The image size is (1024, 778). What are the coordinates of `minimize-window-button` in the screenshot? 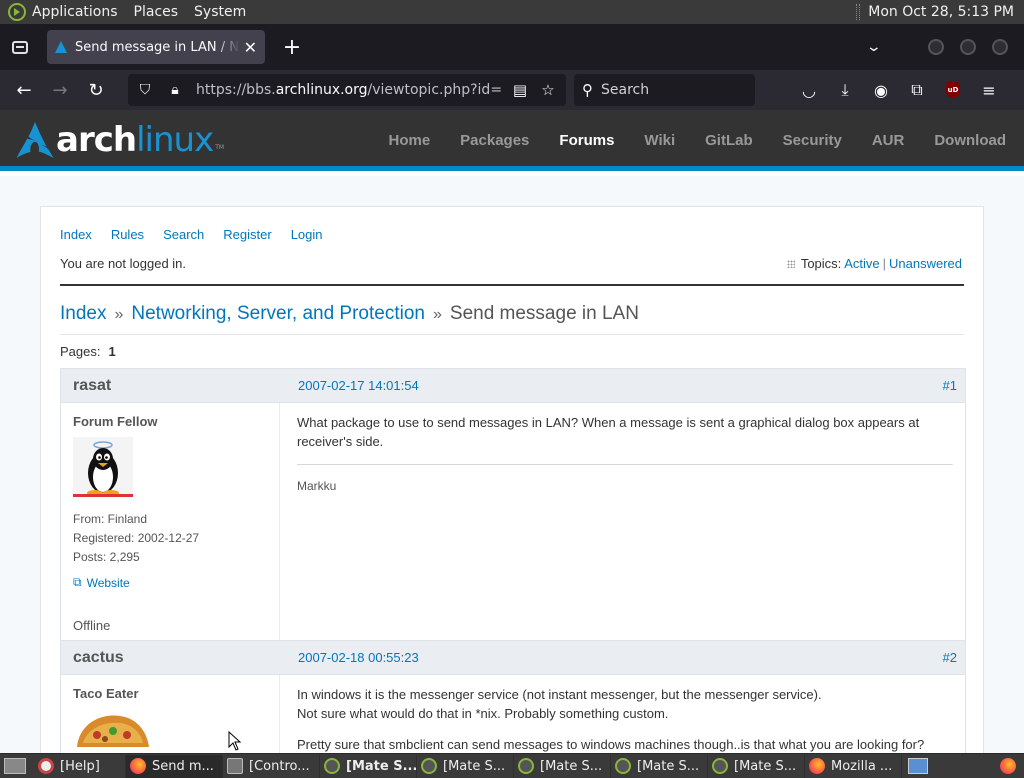 It's located at (936, 47).